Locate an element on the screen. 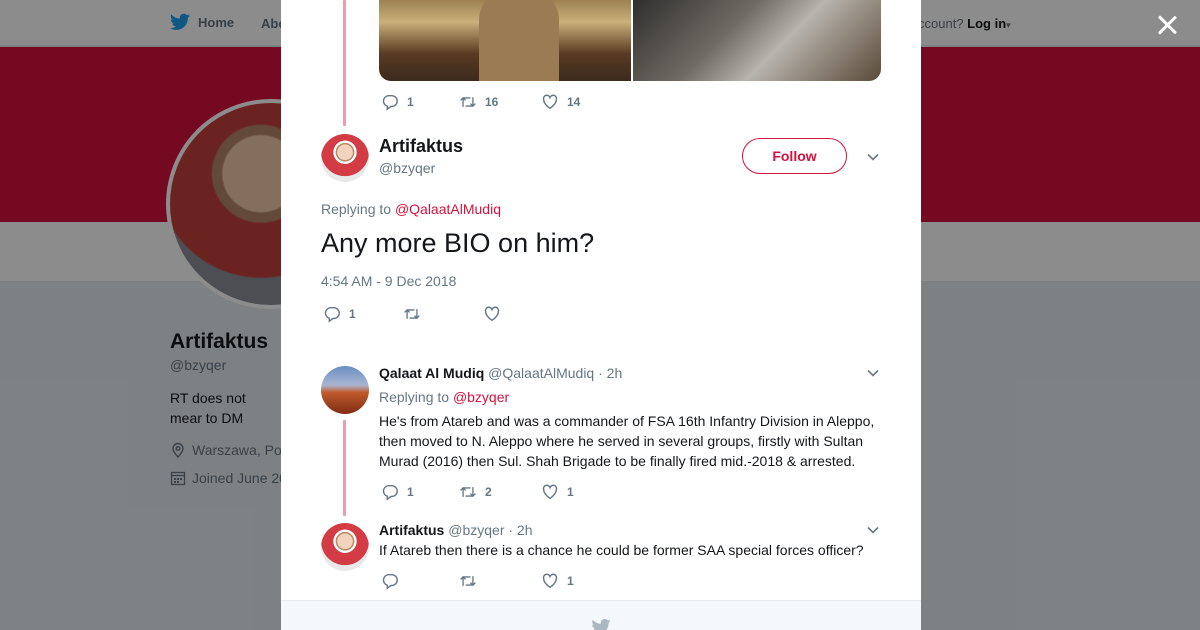 The width and height of the screenshot is (1200, 630). retweet-button: 2 is located at coordinates (500, 492).